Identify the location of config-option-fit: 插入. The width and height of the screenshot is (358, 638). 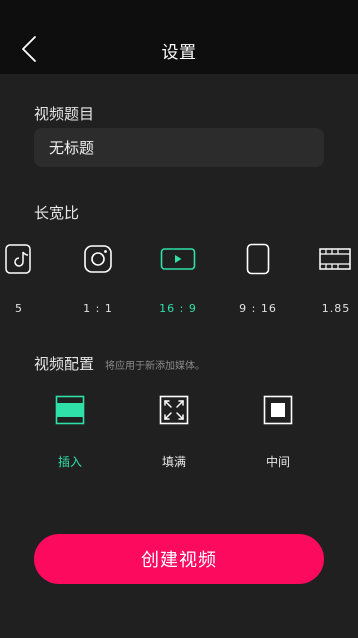
(70, 433).